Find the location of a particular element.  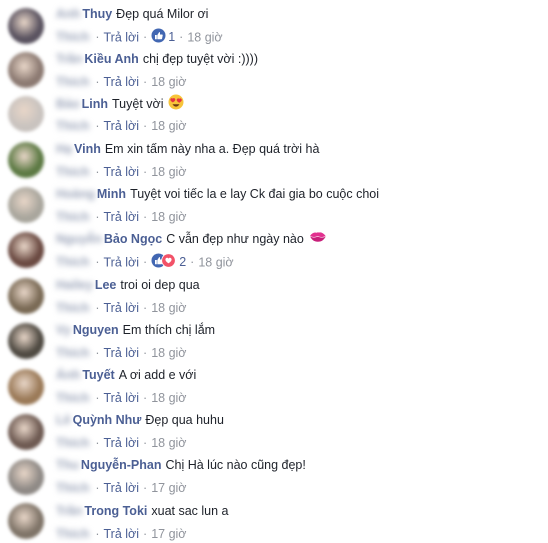

blurred-name-prefix: Hoàng is located at coordinates (75, 194).